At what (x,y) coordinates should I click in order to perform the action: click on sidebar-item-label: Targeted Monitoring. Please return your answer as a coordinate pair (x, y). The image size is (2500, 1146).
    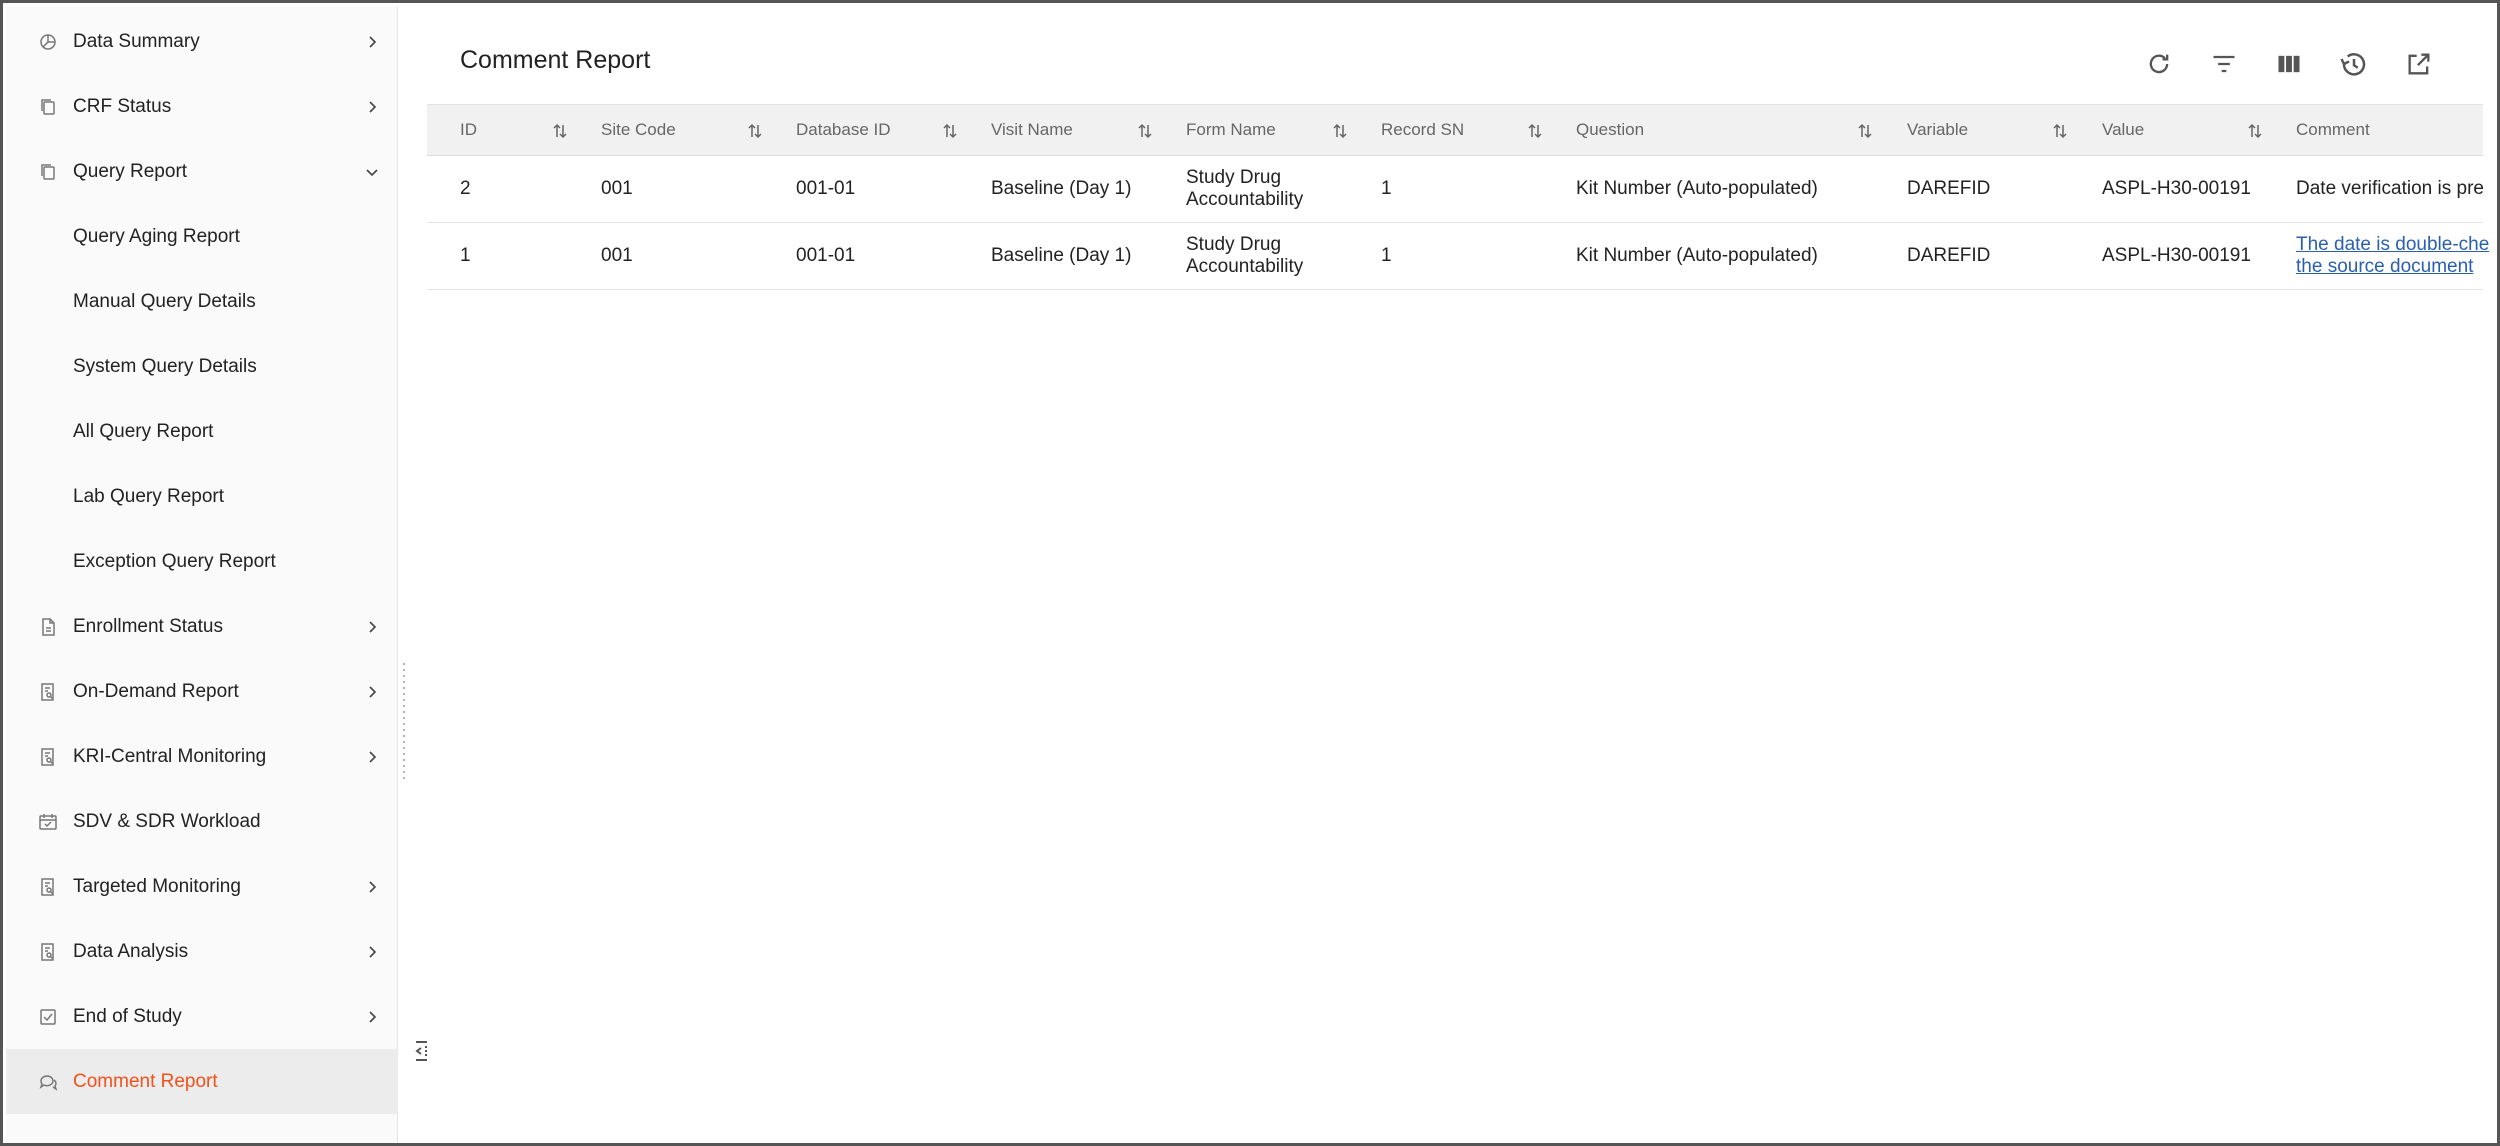
    Looking at the image, I should click on (157, 886).